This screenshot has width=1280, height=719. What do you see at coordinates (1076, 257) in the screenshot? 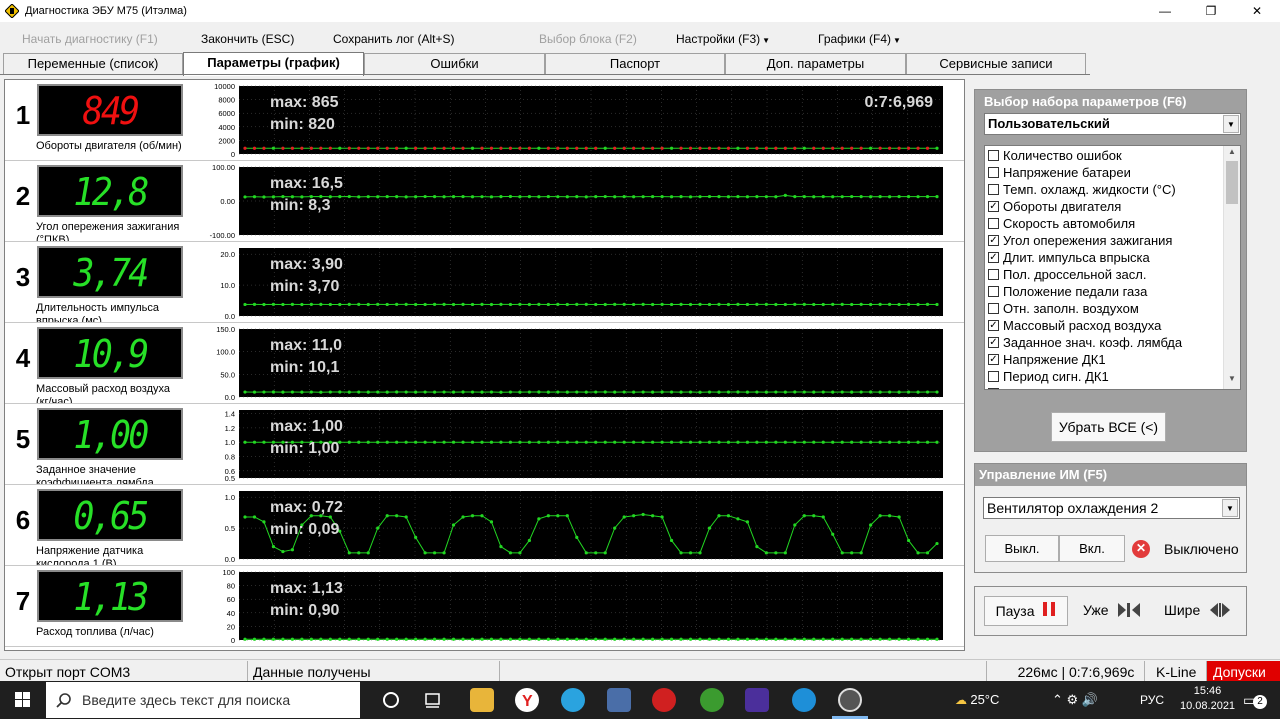
I see `parameter-item-label: Длит. импульса впрыска` at bounding box center [1076, 257].